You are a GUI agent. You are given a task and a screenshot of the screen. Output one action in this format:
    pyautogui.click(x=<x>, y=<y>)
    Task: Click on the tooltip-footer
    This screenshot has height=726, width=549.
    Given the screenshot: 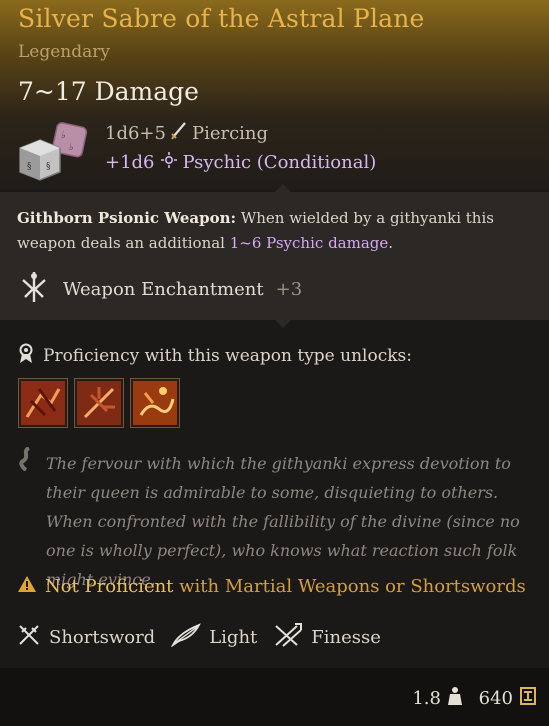 What is the action you would take?
    pyautogui.click(x=274, y=697)
    